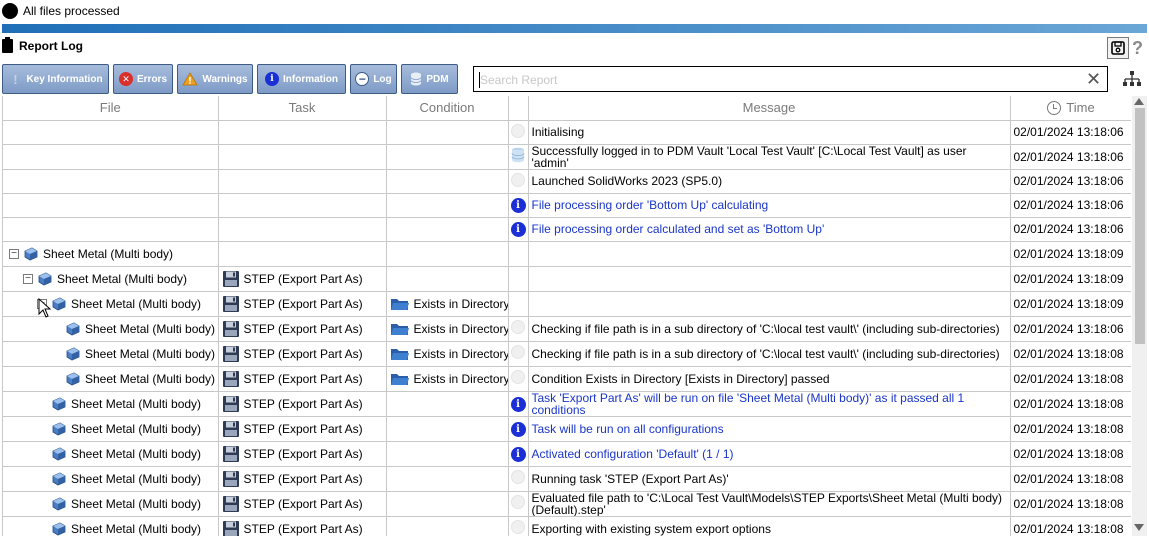 The width and height of the screenshot is (1149, 540). I want to click on log-filter-button: − Log, so click(373, 79).